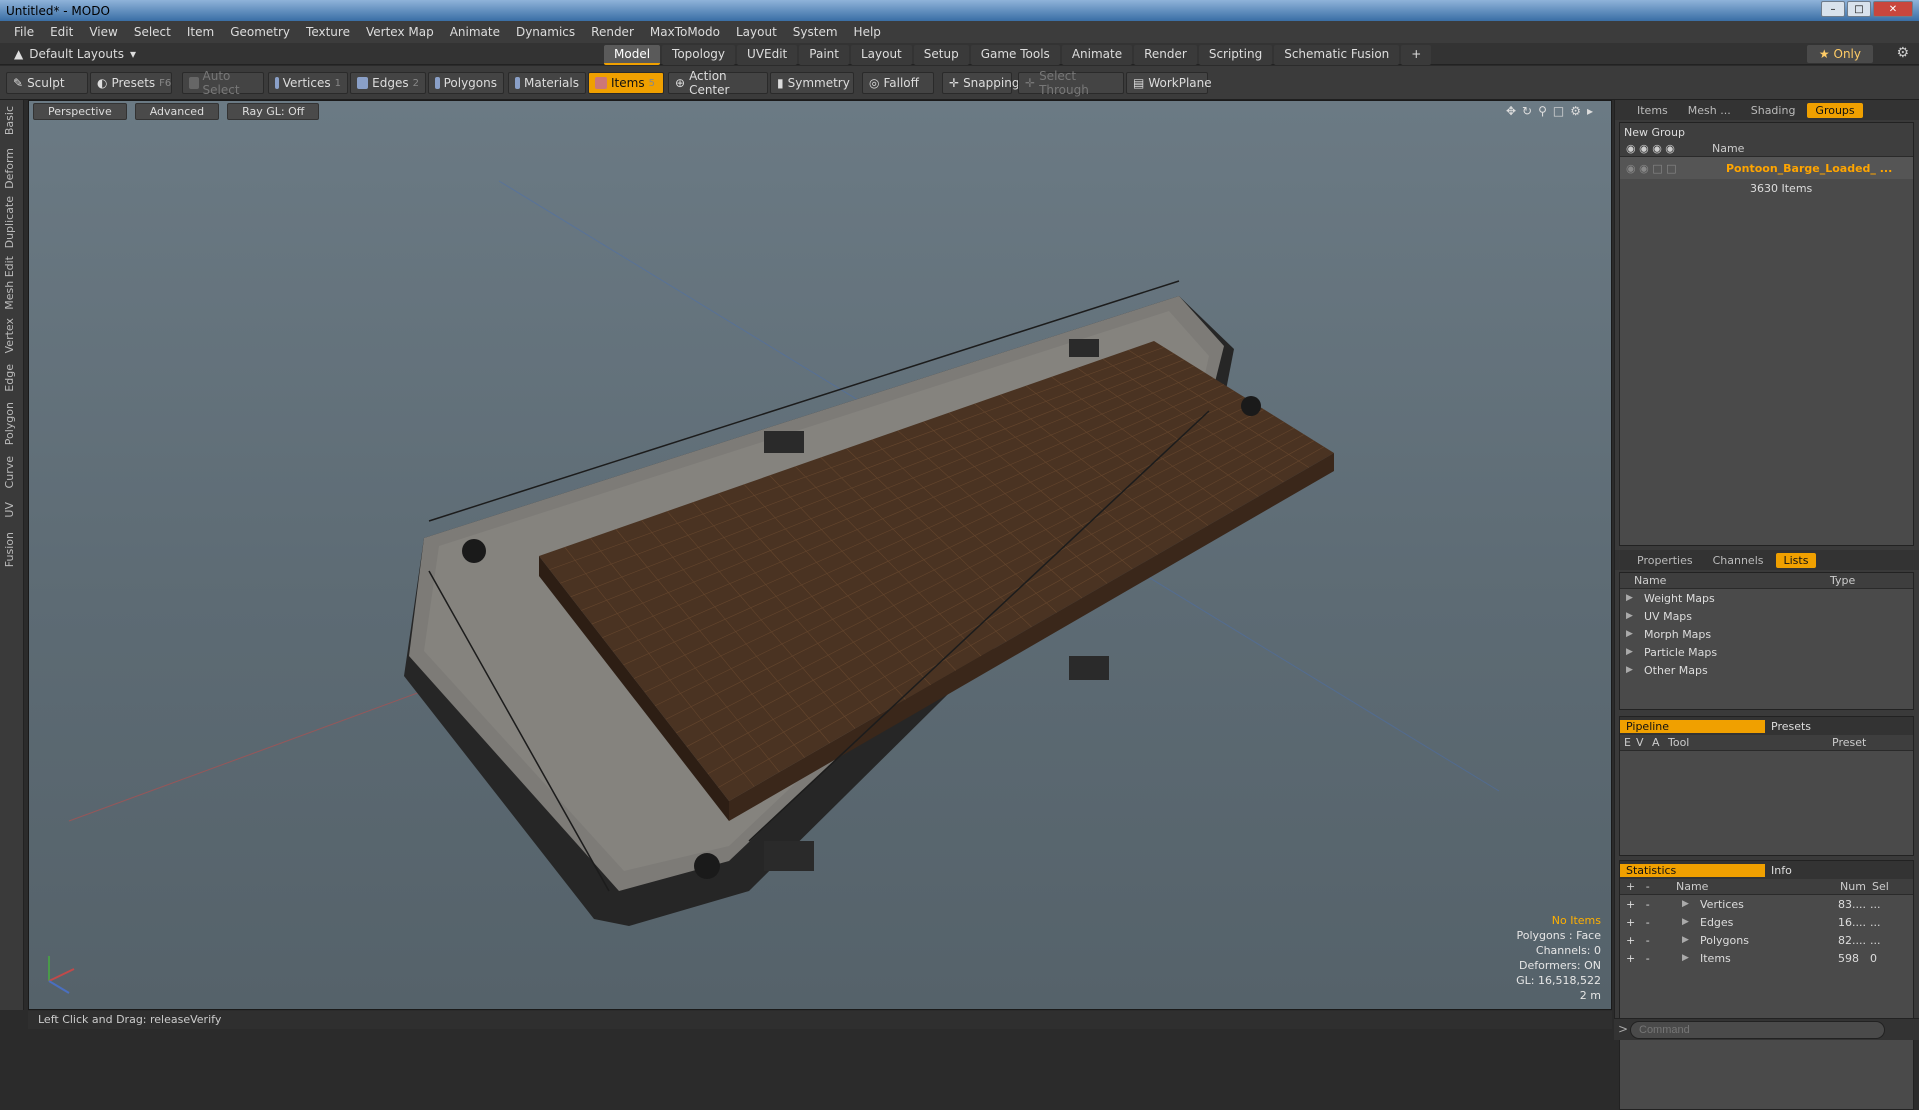 This screenshot has width=1919, height=1110. What do you see at coordinates (9, 168) in the screenshot?
I see `left-tab-deform: Deform` at bounding box center [9, 168].